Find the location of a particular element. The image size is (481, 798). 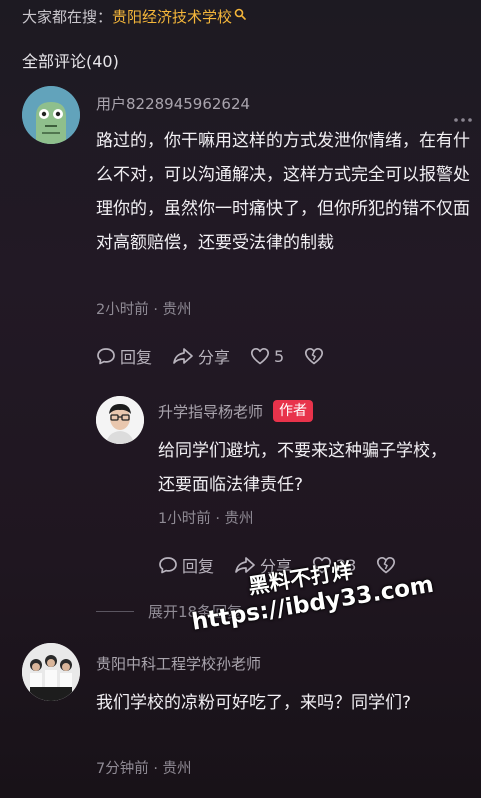

like-count: 5 is located at coordinates (279, 356).